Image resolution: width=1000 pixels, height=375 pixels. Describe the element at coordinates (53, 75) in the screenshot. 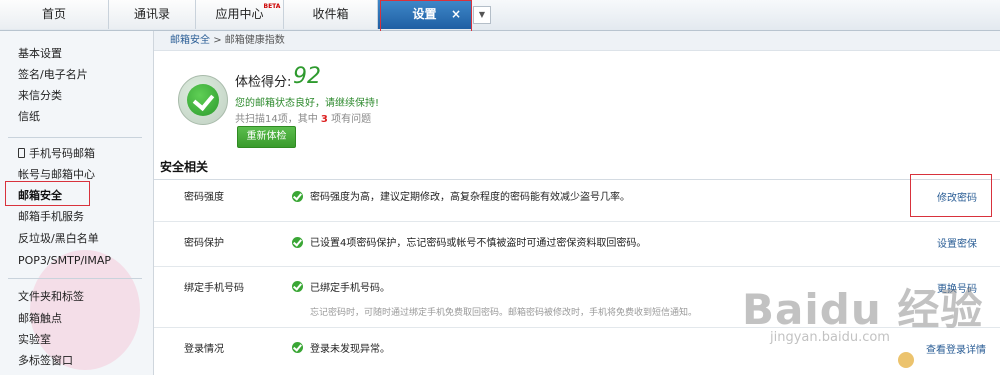

I see `sidebar-item-signature: 签名/电子名片` at that location.